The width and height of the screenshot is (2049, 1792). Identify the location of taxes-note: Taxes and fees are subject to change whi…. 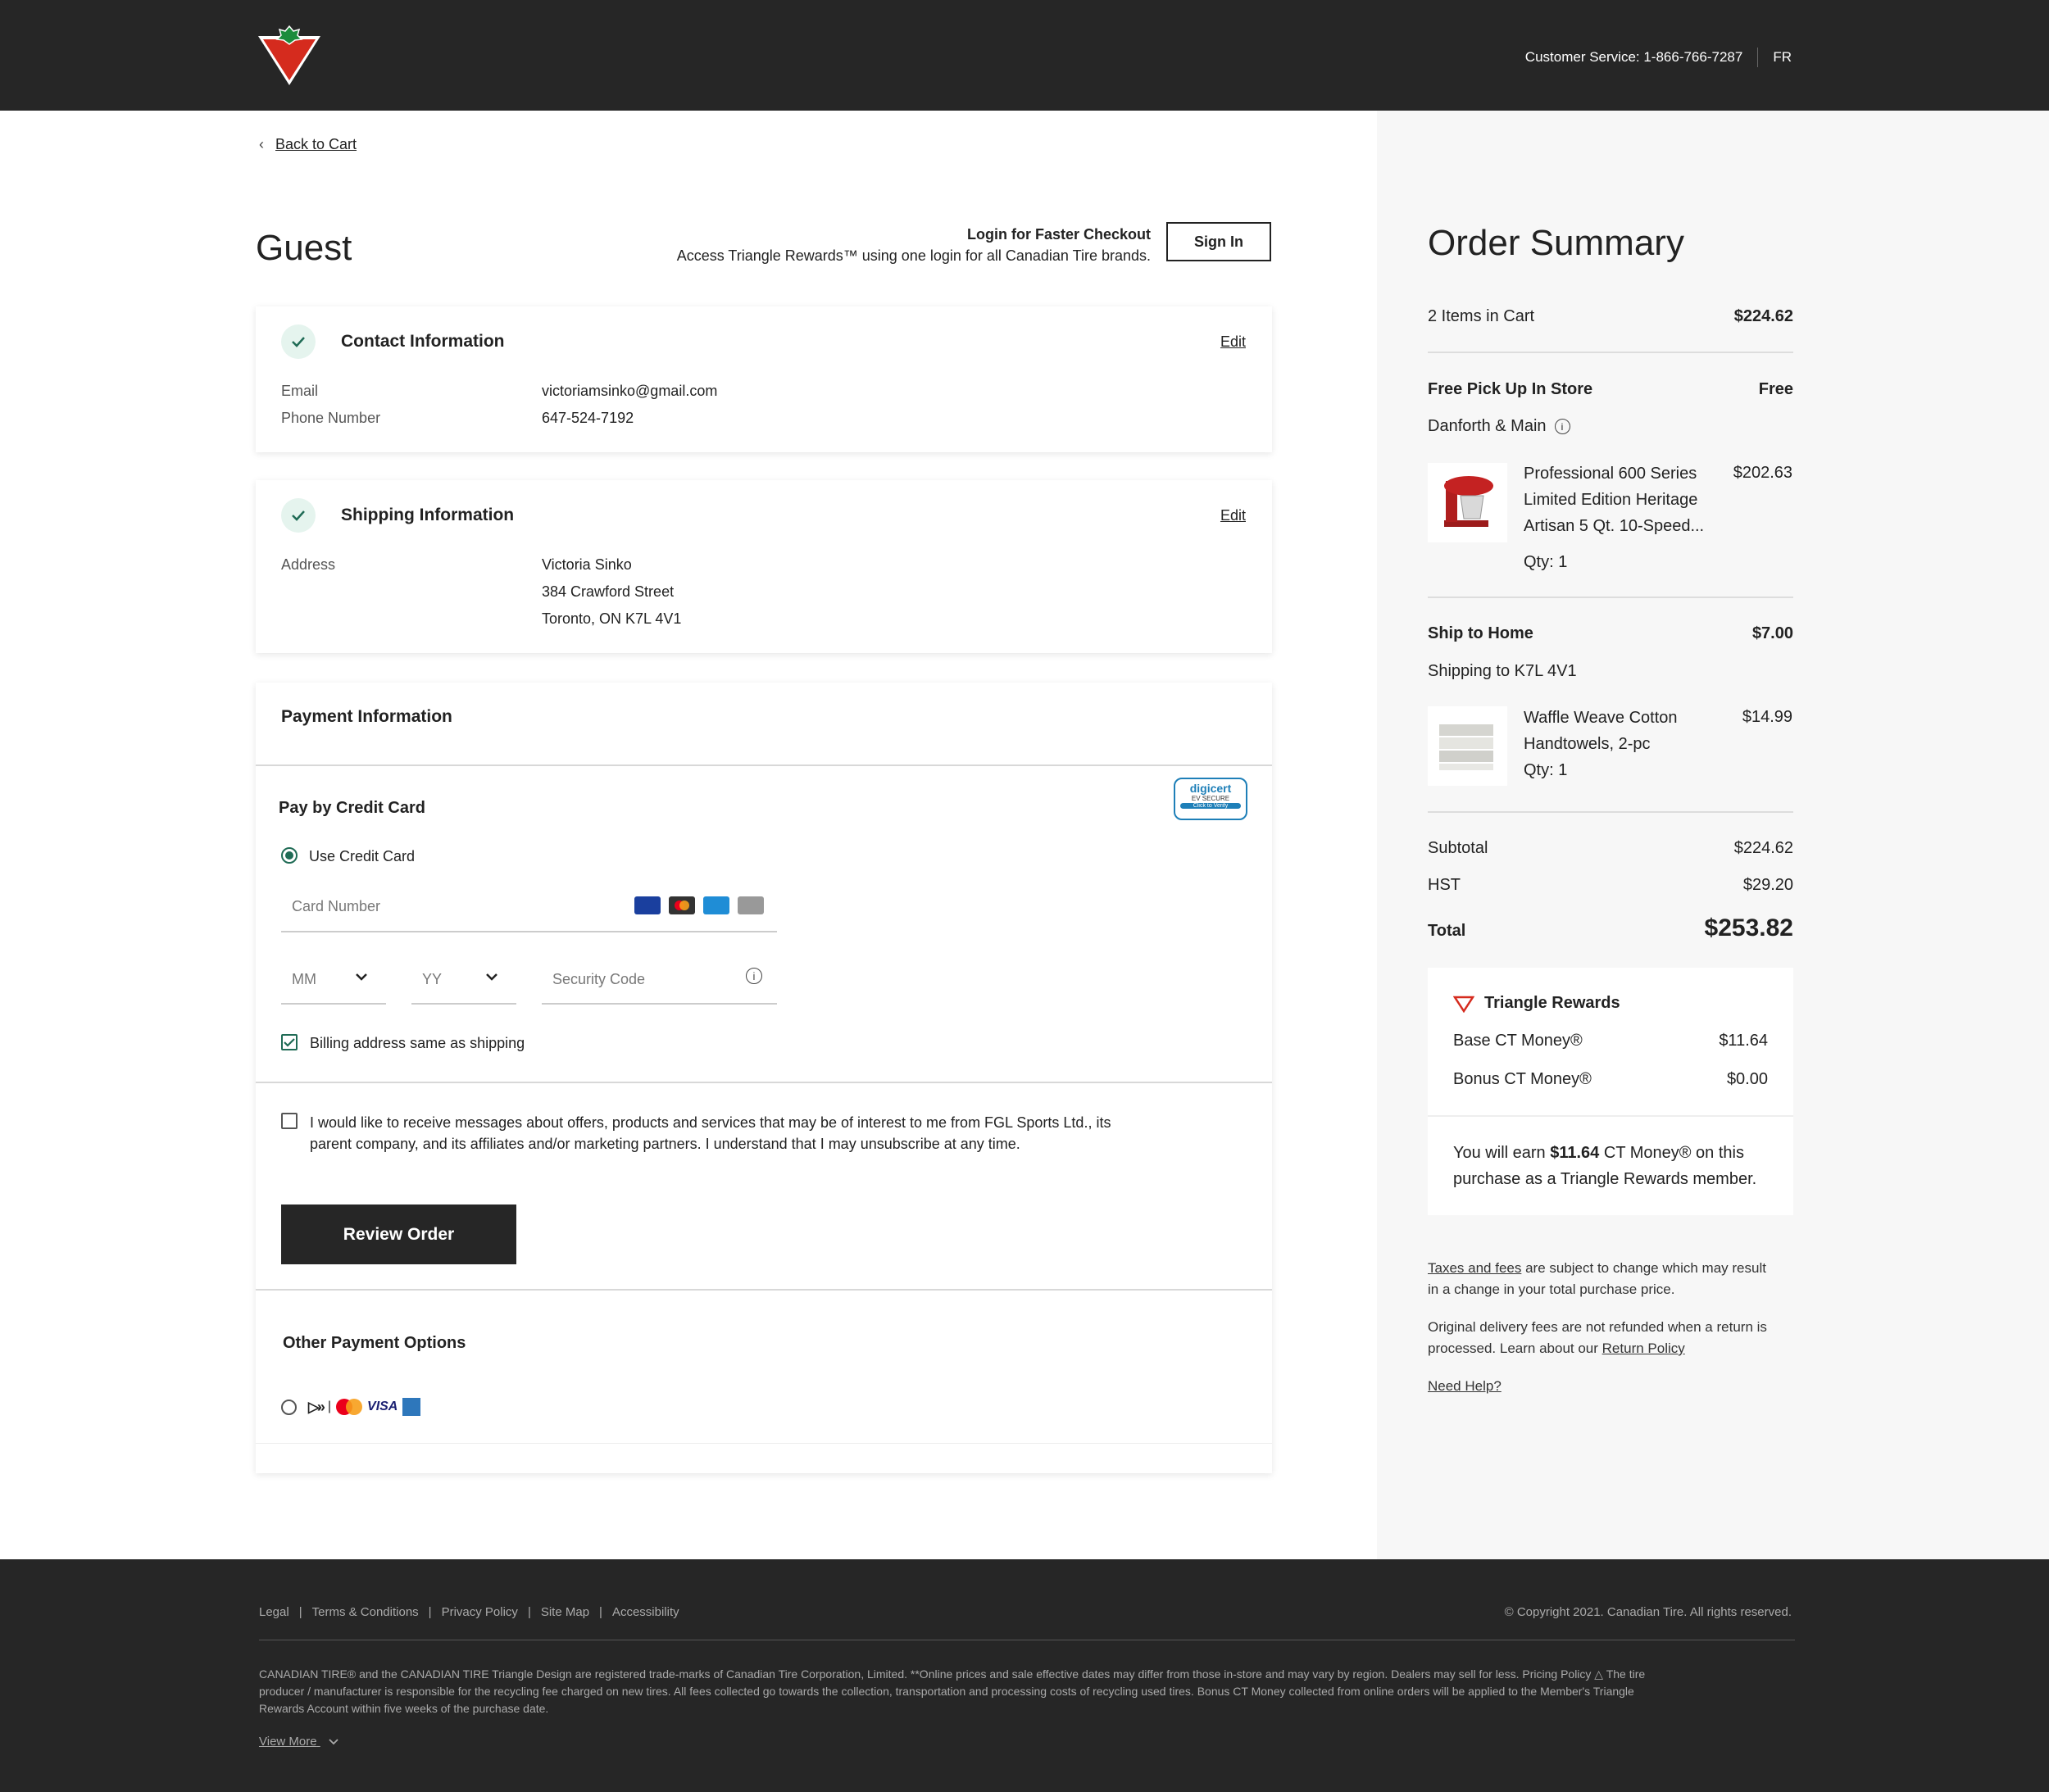
(1610, 1279).